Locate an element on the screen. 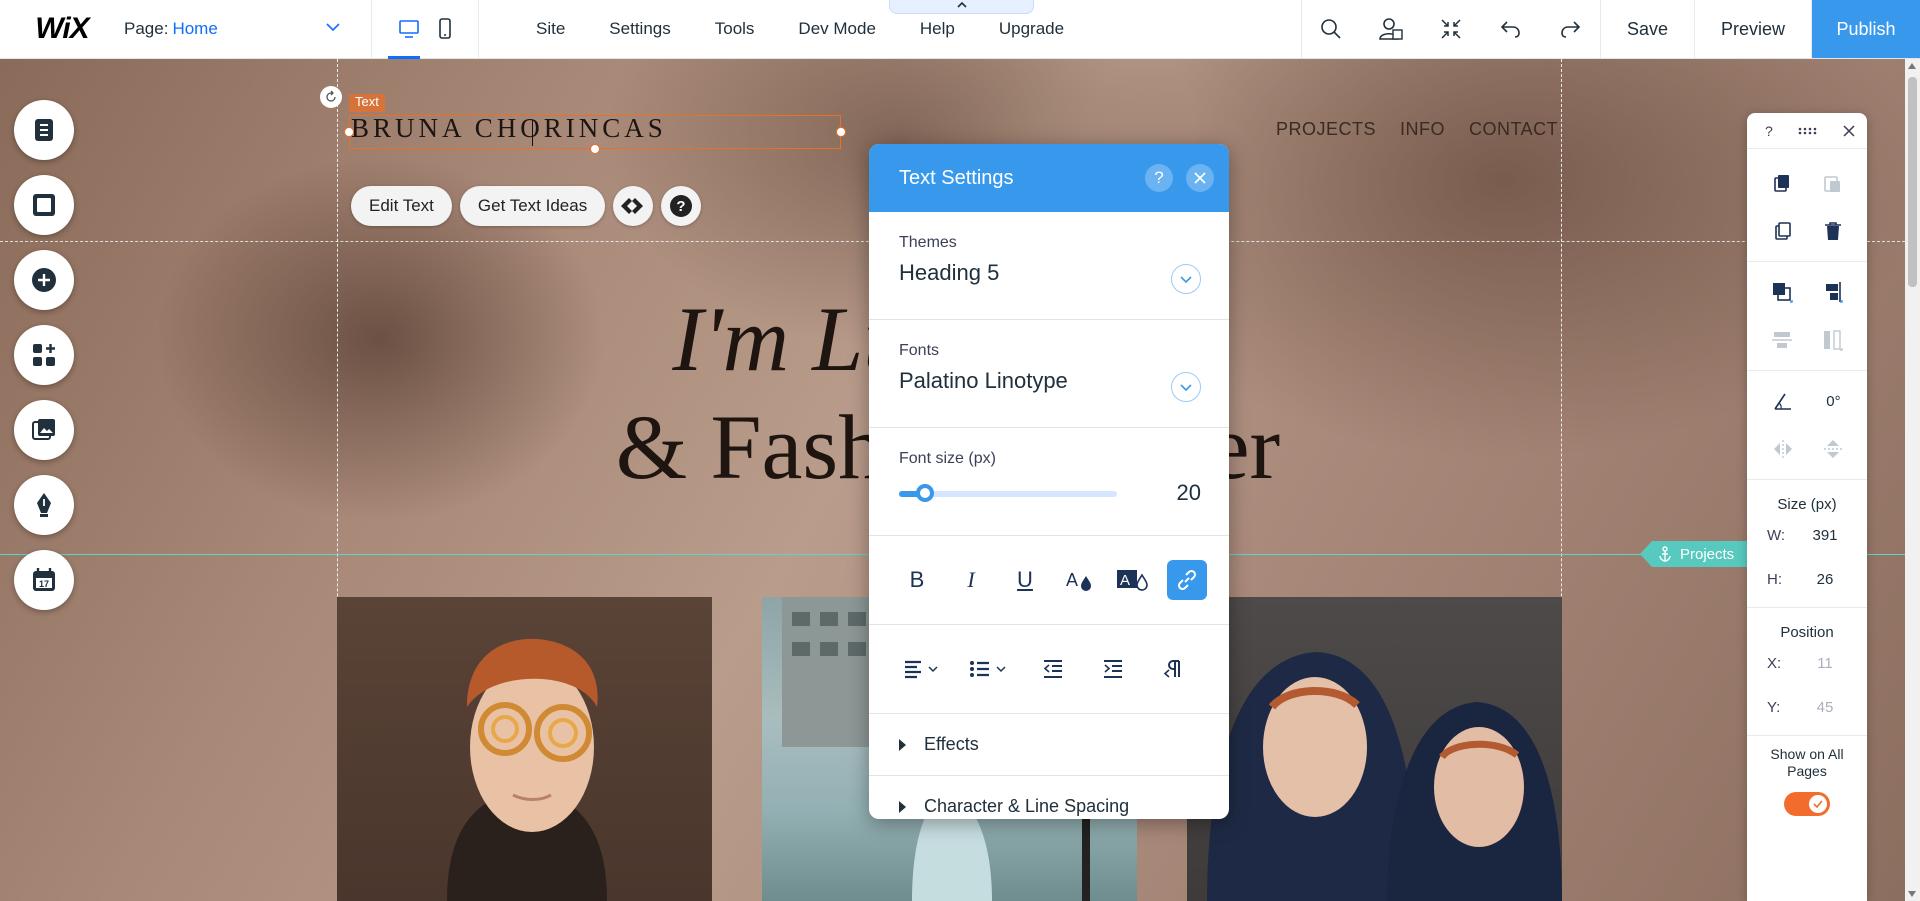 This screenshot has height=901, width=1920. add-apps-button is located at coordinates (44, 355).